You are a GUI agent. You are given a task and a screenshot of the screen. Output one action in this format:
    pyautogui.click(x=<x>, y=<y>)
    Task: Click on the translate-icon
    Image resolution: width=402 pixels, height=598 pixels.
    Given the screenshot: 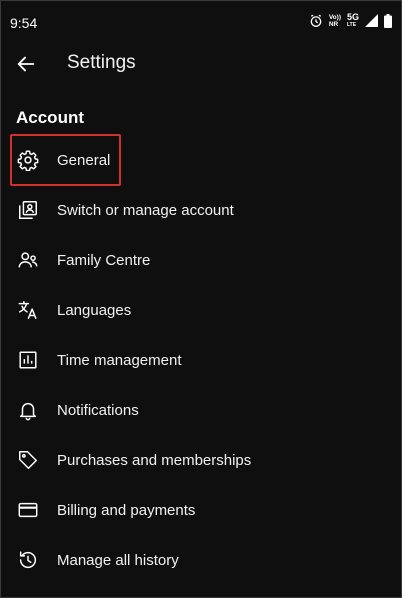 What is the action you would take?
    pyautogui.click(x=28, y=310)
    